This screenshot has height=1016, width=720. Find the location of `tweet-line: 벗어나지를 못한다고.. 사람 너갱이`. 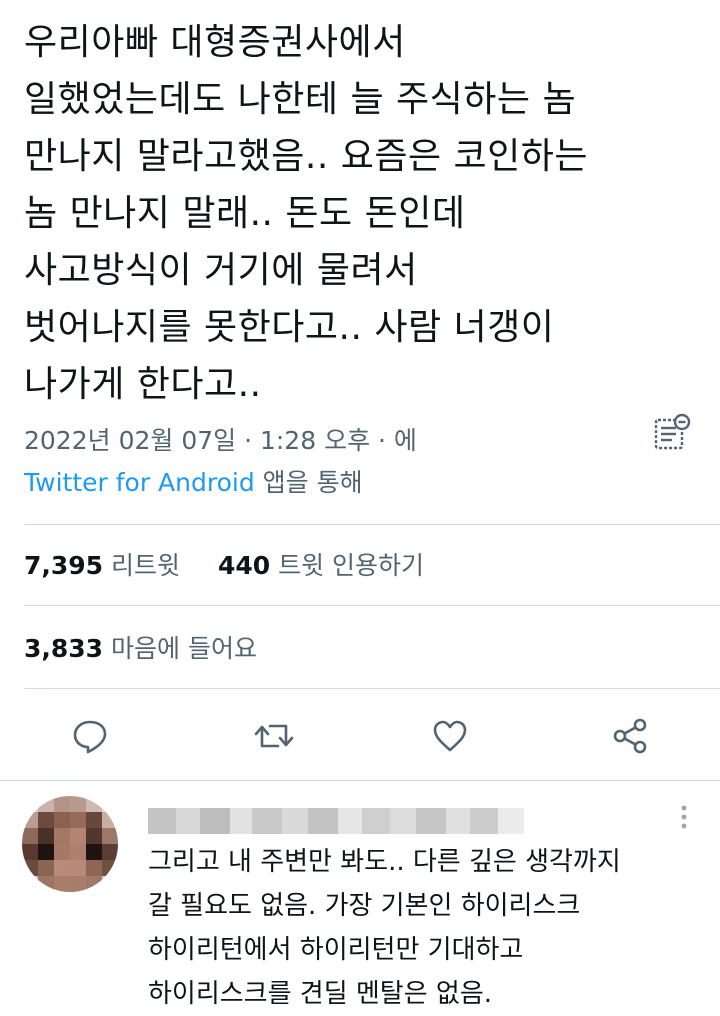

tweet-line: 벗어나지를 못한다고.. 사람 너갱이 is located at coordinates (289, 327).